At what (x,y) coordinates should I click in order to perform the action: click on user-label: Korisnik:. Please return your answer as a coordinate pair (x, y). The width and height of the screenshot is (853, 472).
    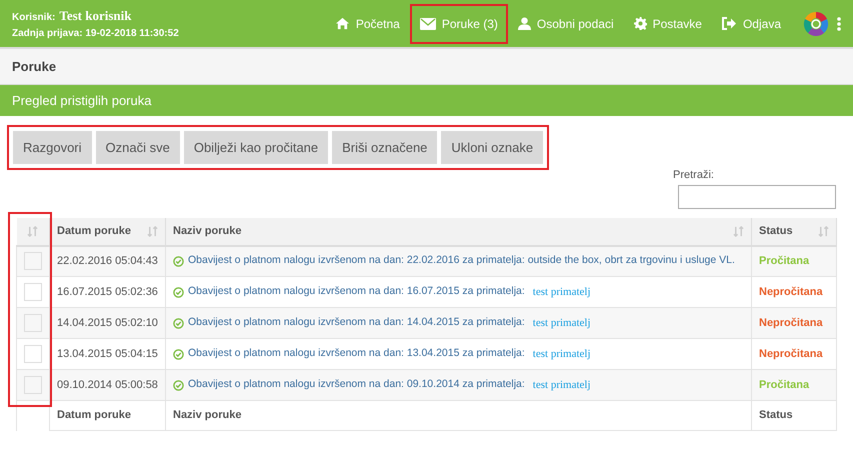
    Looking at the image, I should click on (34, 18).